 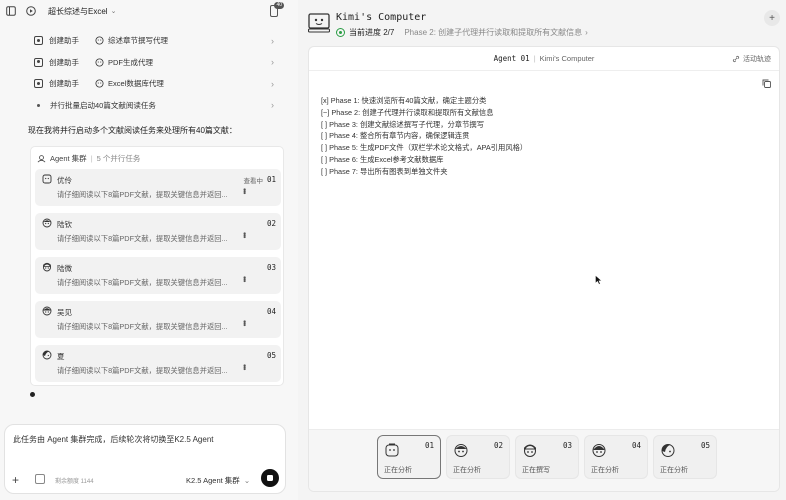 I want to click on progress-row: 当前进度 2/7 Phase 2: 创建子代理并行读取和提取所有文献信息 ›, so click(x=462, y=32).